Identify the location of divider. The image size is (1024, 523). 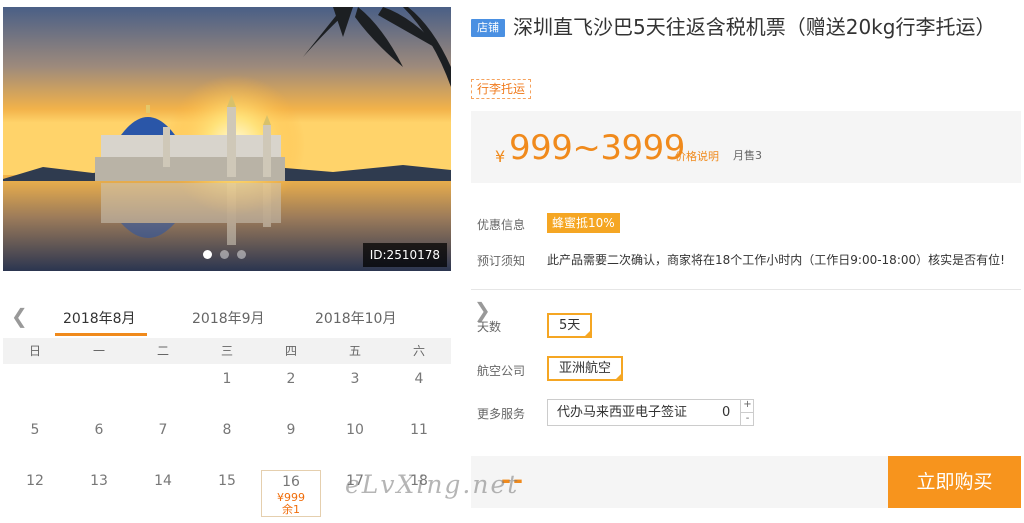
(746, 289).